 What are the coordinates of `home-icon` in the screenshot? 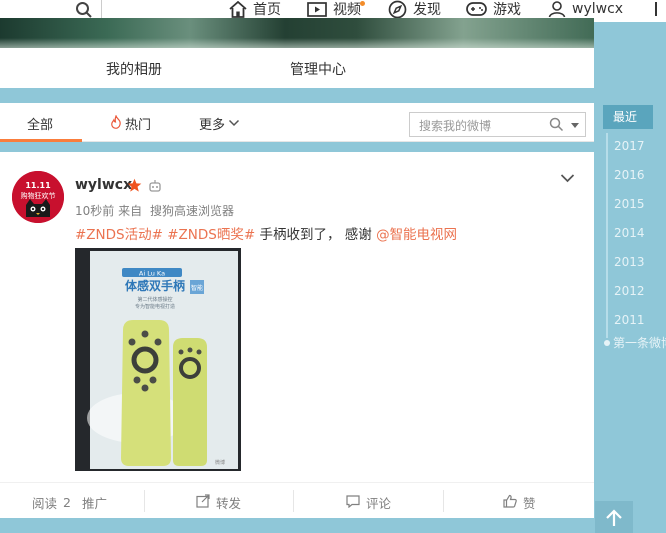 It's located at (238, 9).